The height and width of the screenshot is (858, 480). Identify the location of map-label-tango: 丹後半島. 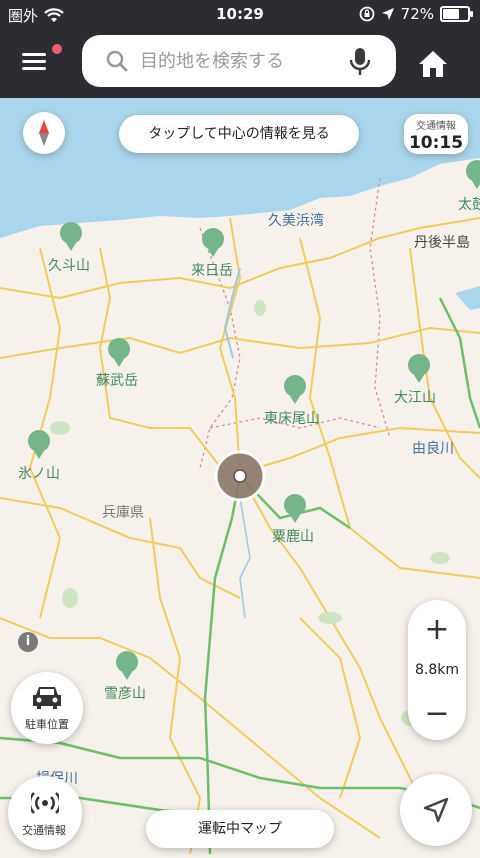
(442, 243).